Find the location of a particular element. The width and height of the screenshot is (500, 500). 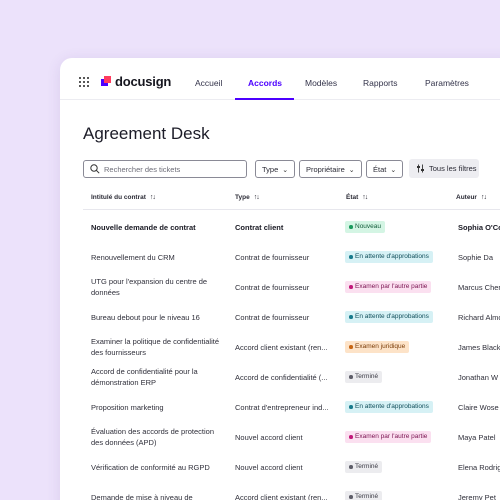

nav-item-rapports: Rapports is located at coordinates (380, 83).